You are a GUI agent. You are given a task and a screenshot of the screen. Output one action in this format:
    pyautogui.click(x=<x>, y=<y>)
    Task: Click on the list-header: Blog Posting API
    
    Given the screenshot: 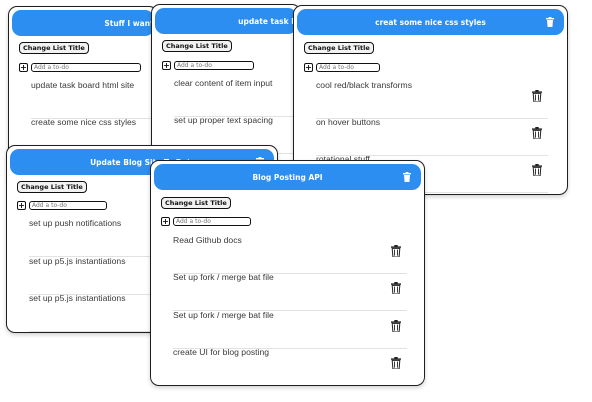 What is the action you would take?
    pyautogui.click(x=287, y=177)
    